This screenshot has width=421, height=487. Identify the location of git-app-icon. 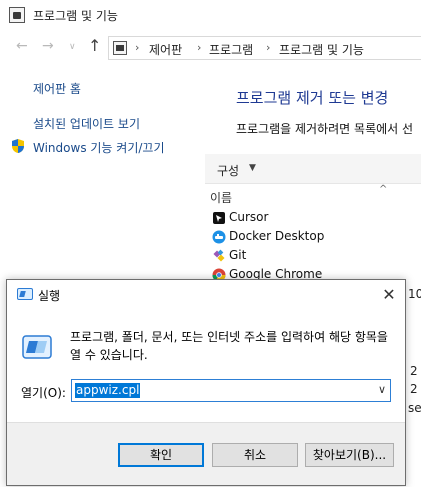
(219, 255).